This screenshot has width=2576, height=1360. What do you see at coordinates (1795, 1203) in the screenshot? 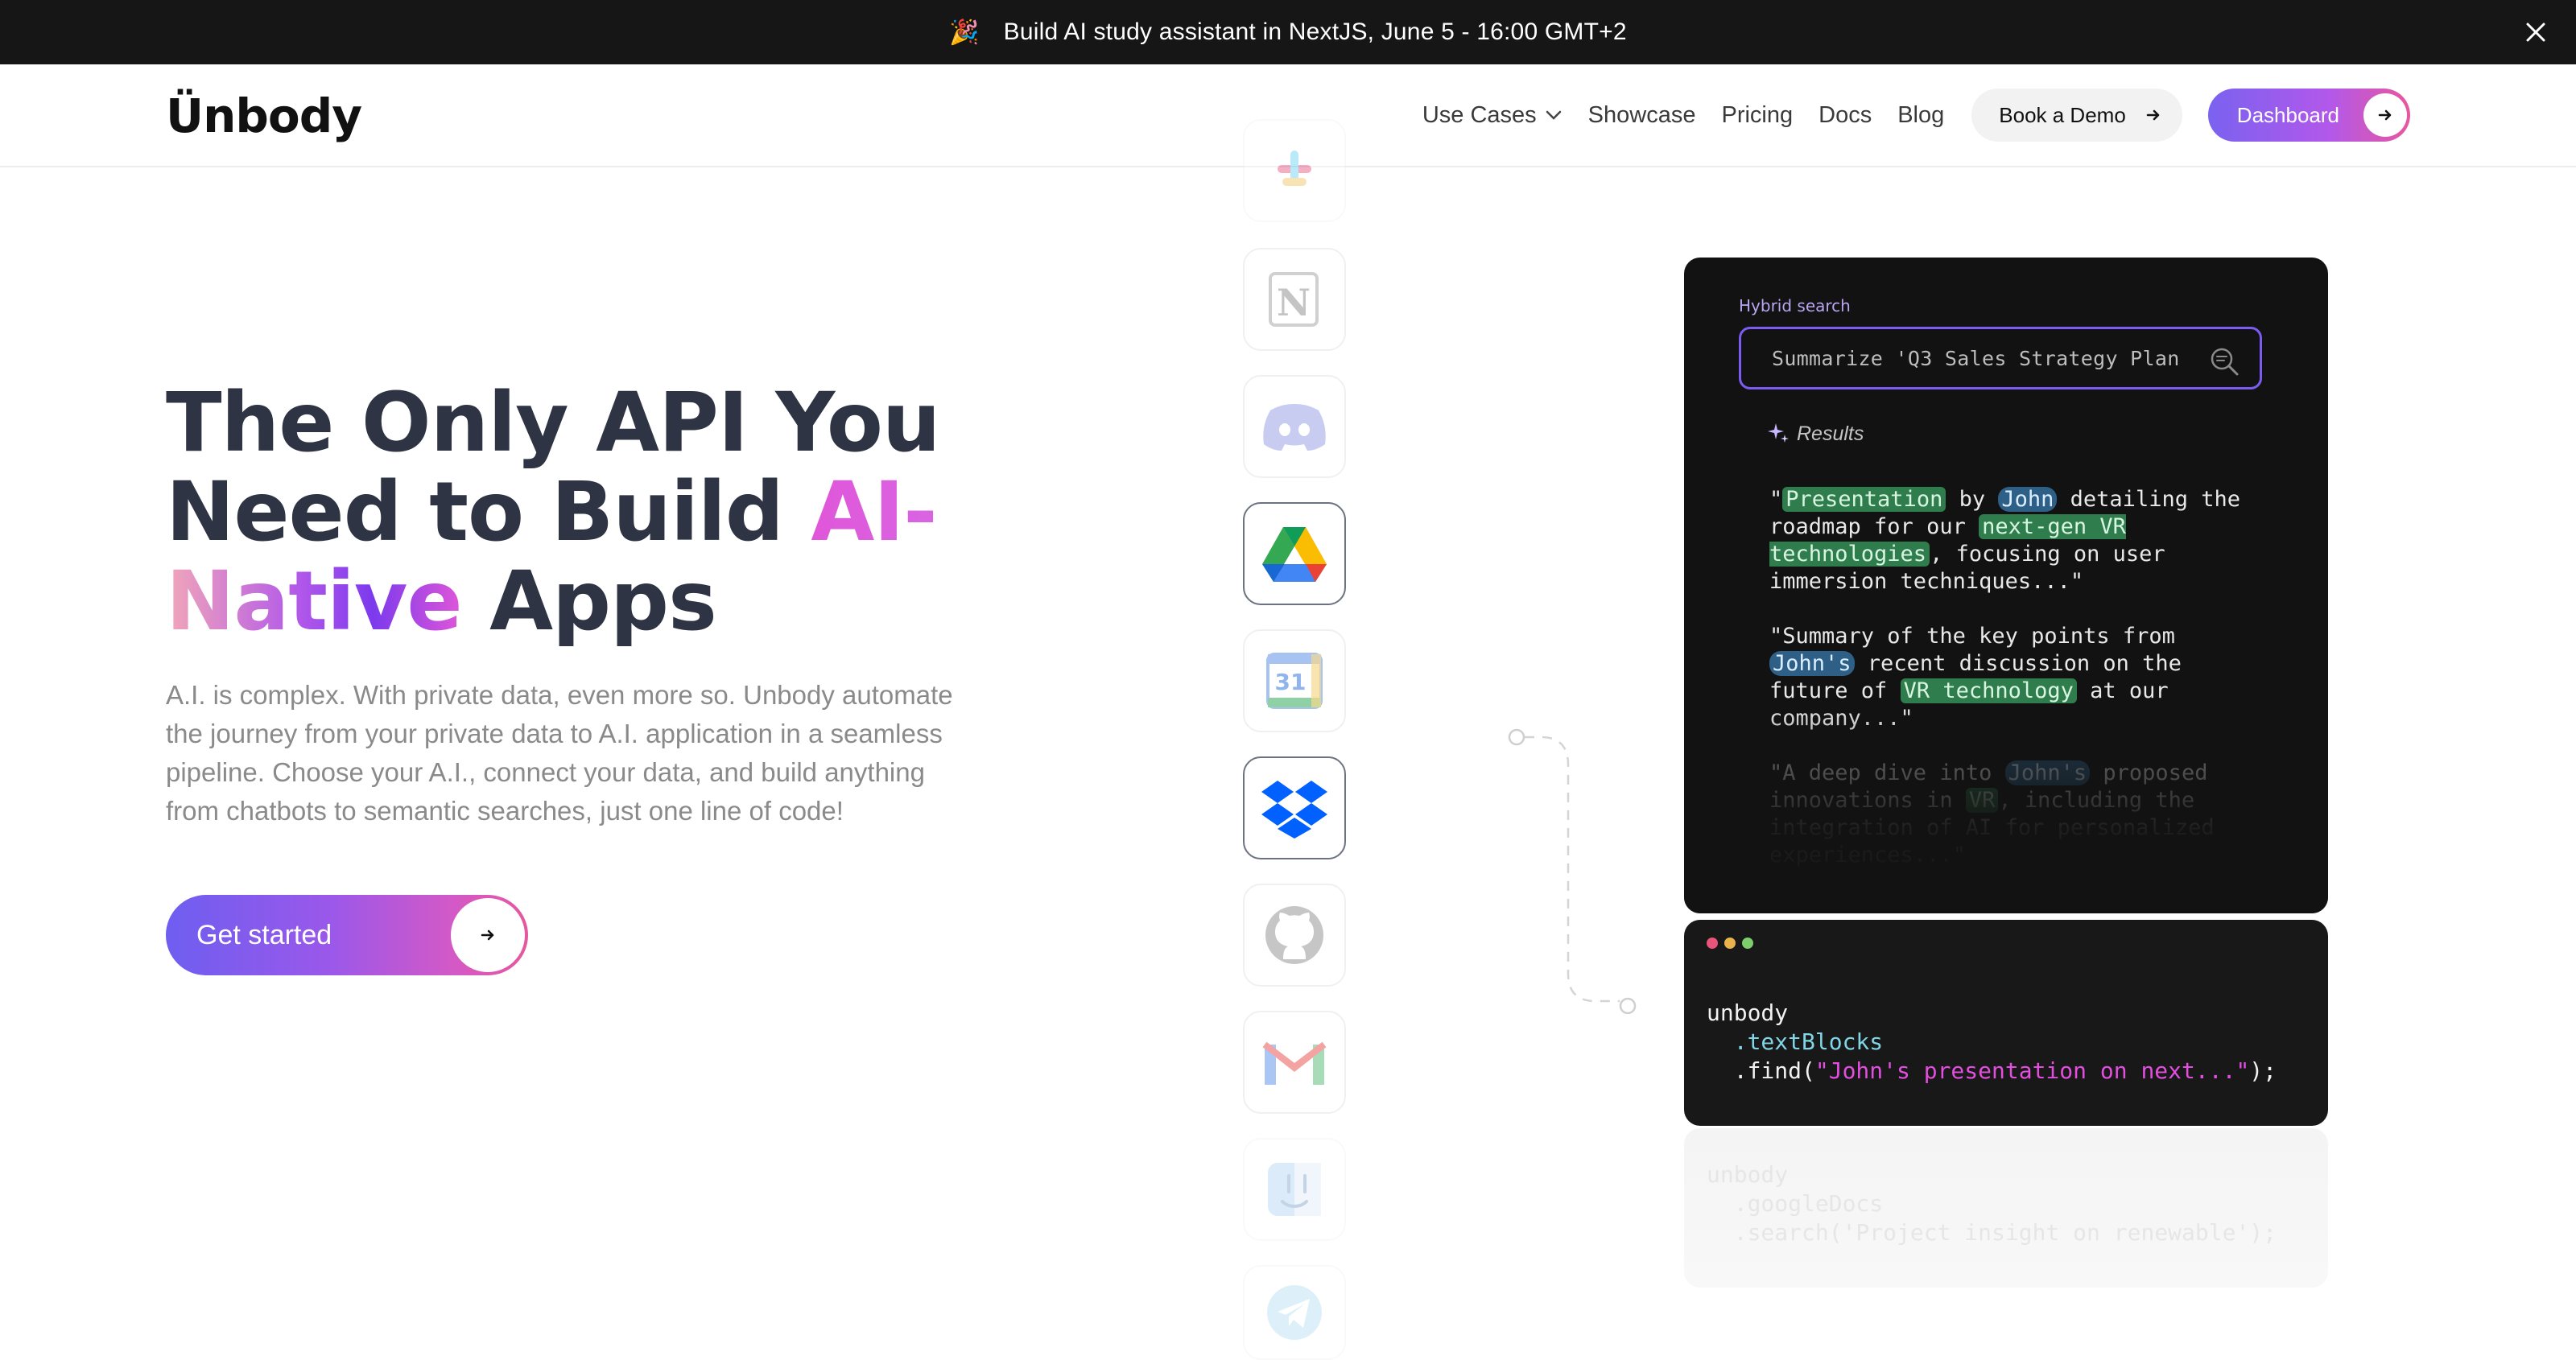
I see `ghost-line-2: .googleDocs` at bounding box center [1795, 1203].